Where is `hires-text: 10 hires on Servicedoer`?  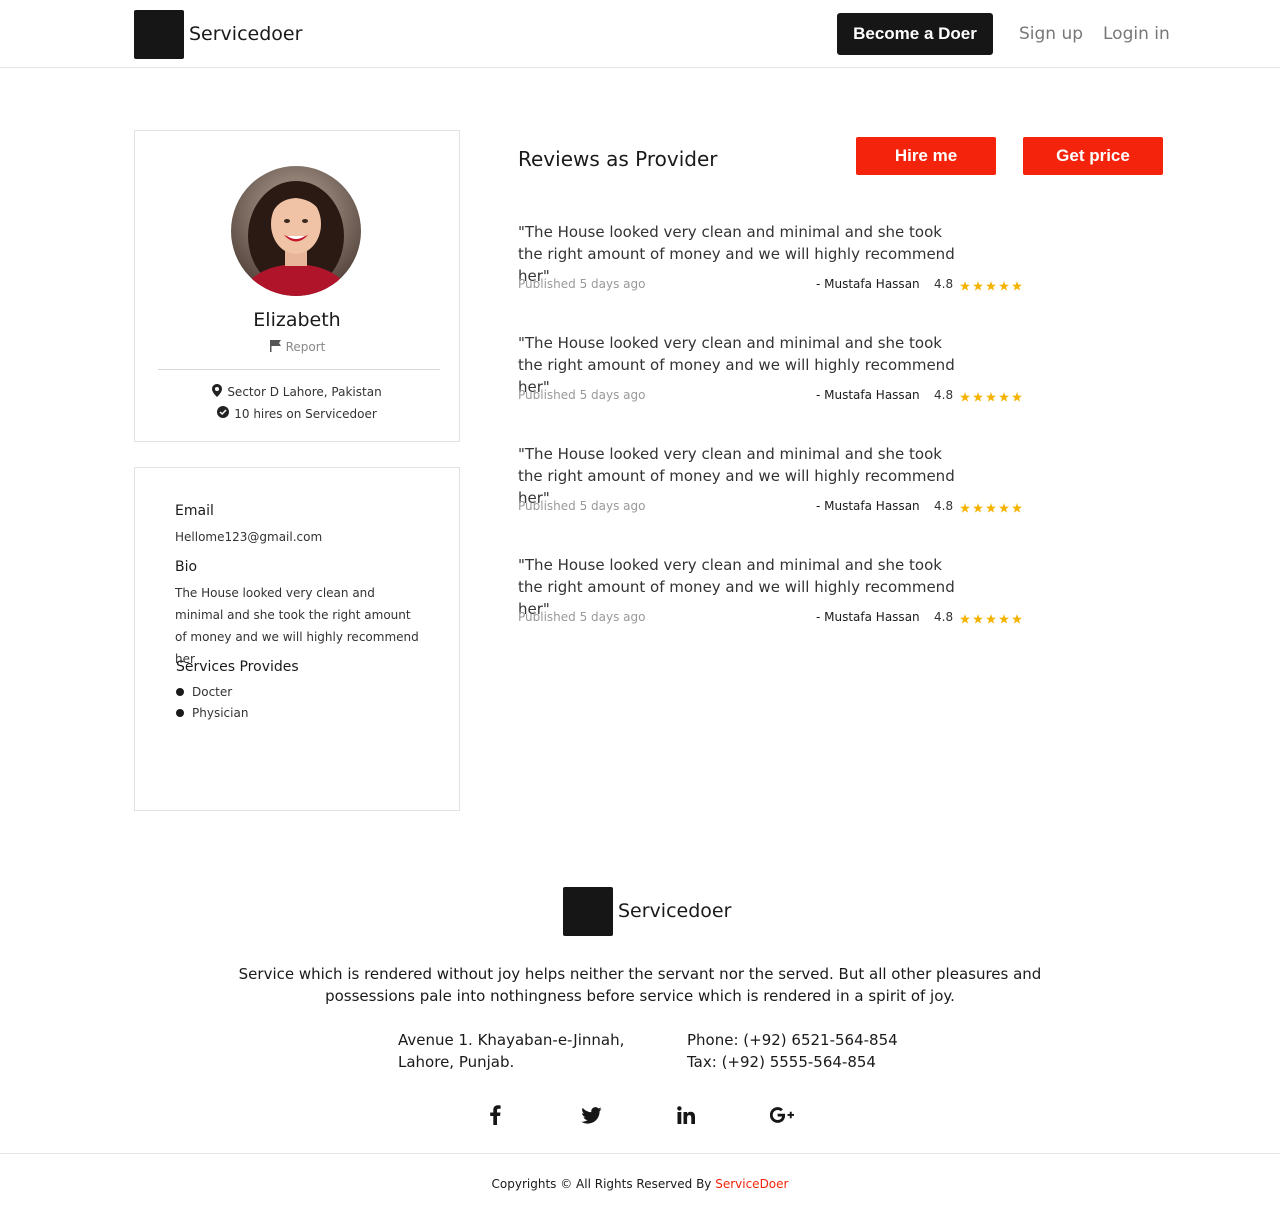 hires-text: 10 hires on Servicedoer is located at coordinates (305, 413).